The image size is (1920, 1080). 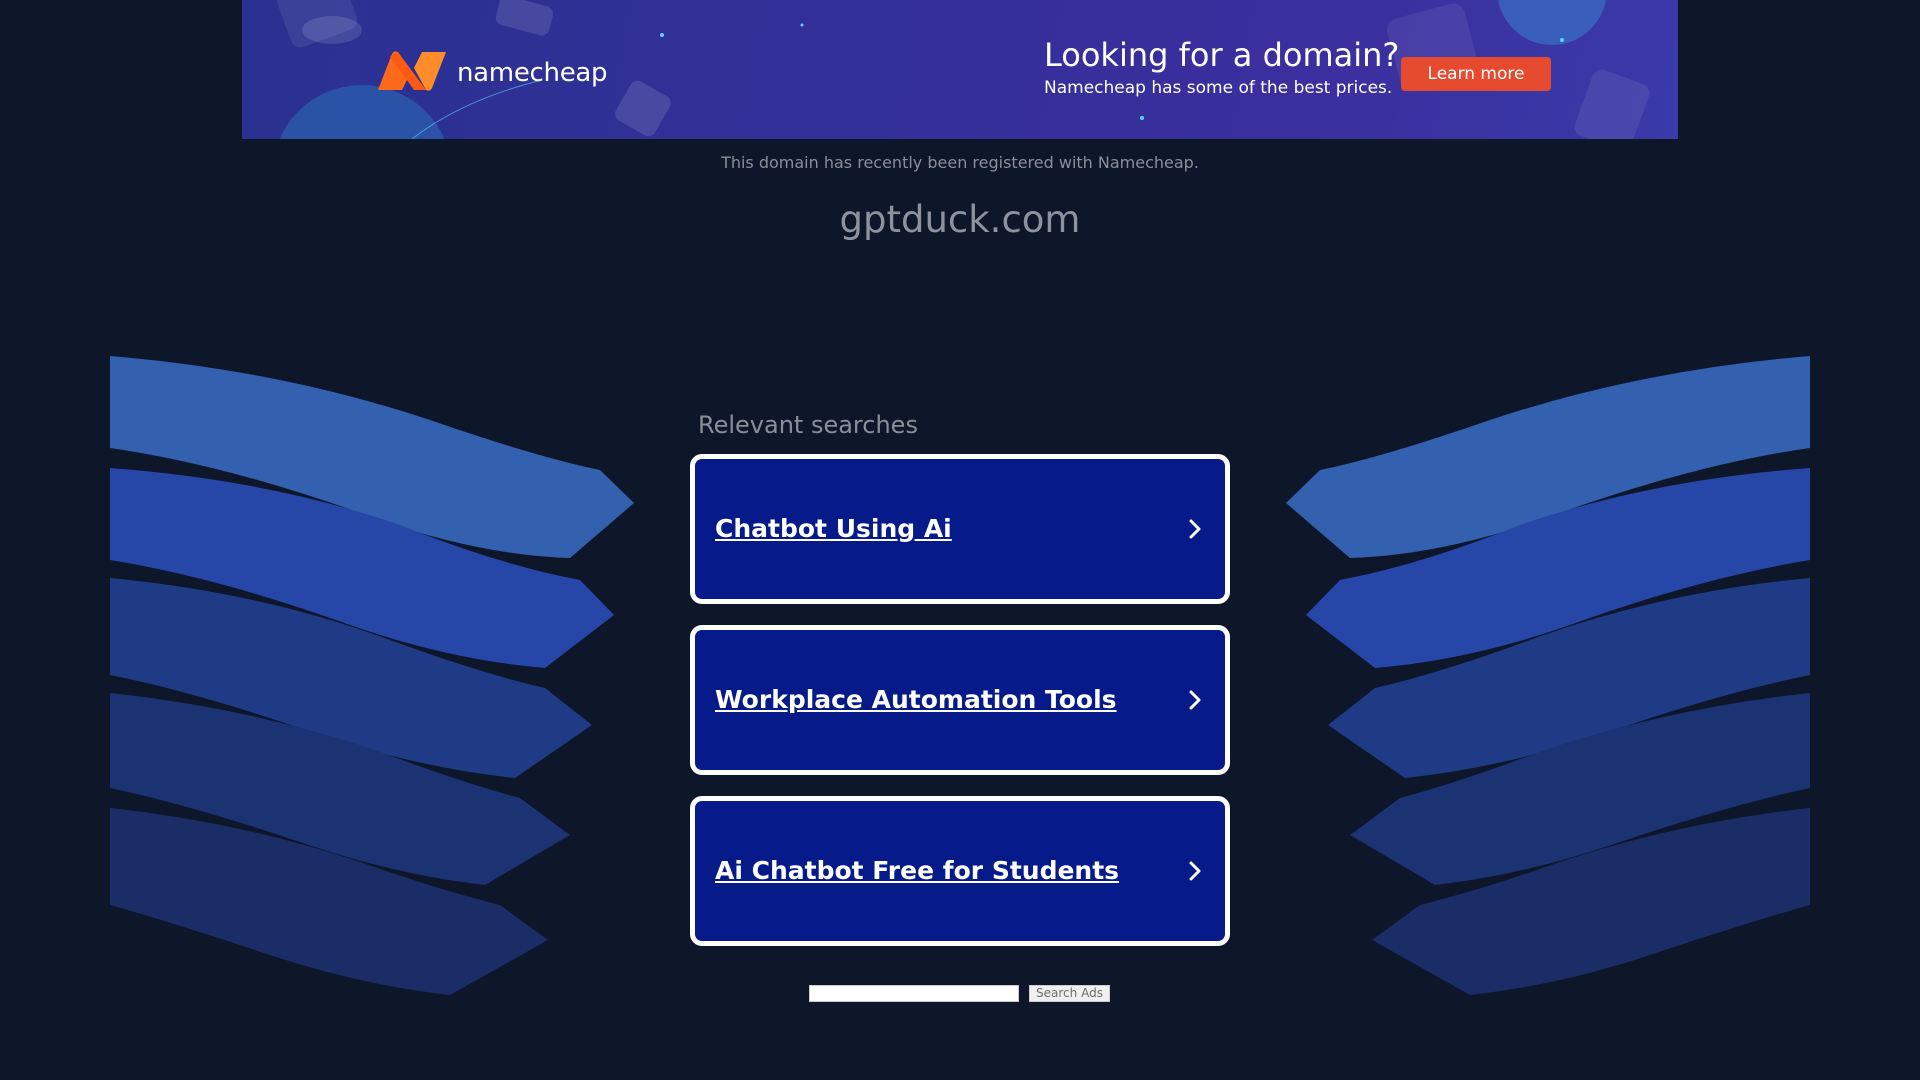 I want to click on namecheap-brand-name: namecheap, so click(x=532, y=73).